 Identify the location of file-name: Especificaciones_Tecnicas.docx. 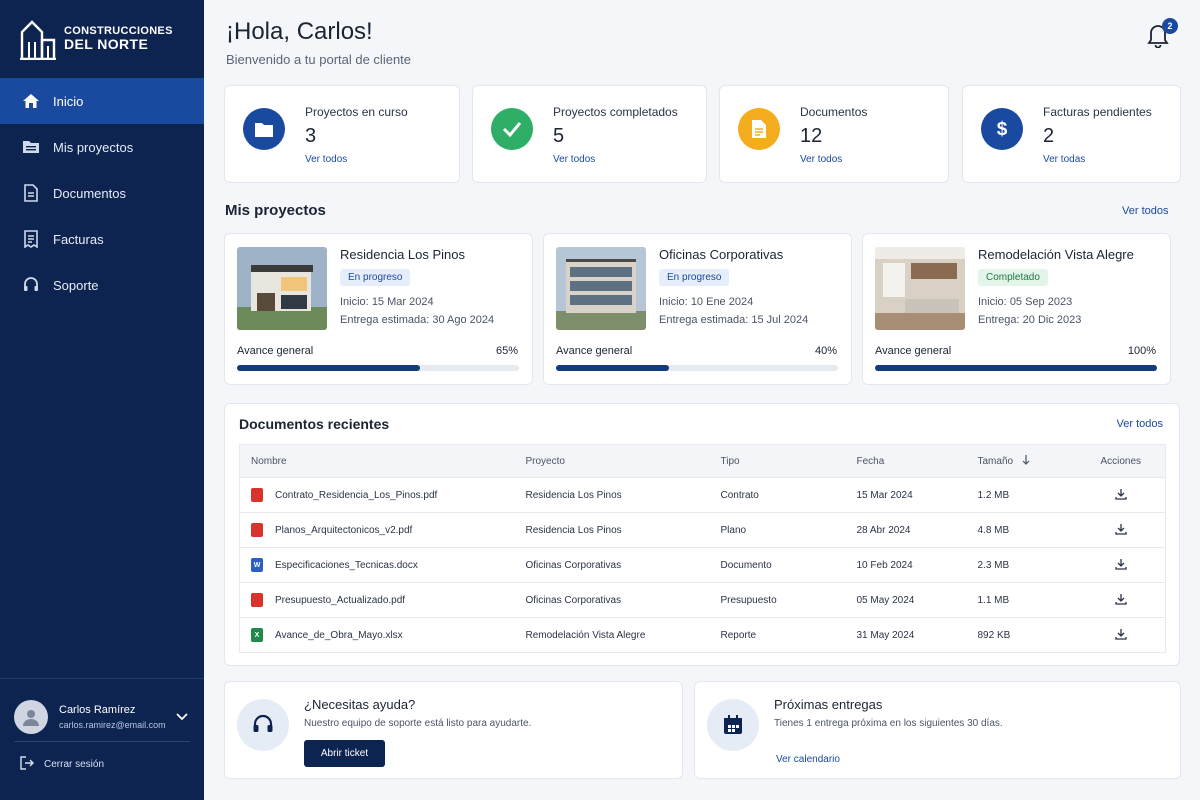
(346, 565).